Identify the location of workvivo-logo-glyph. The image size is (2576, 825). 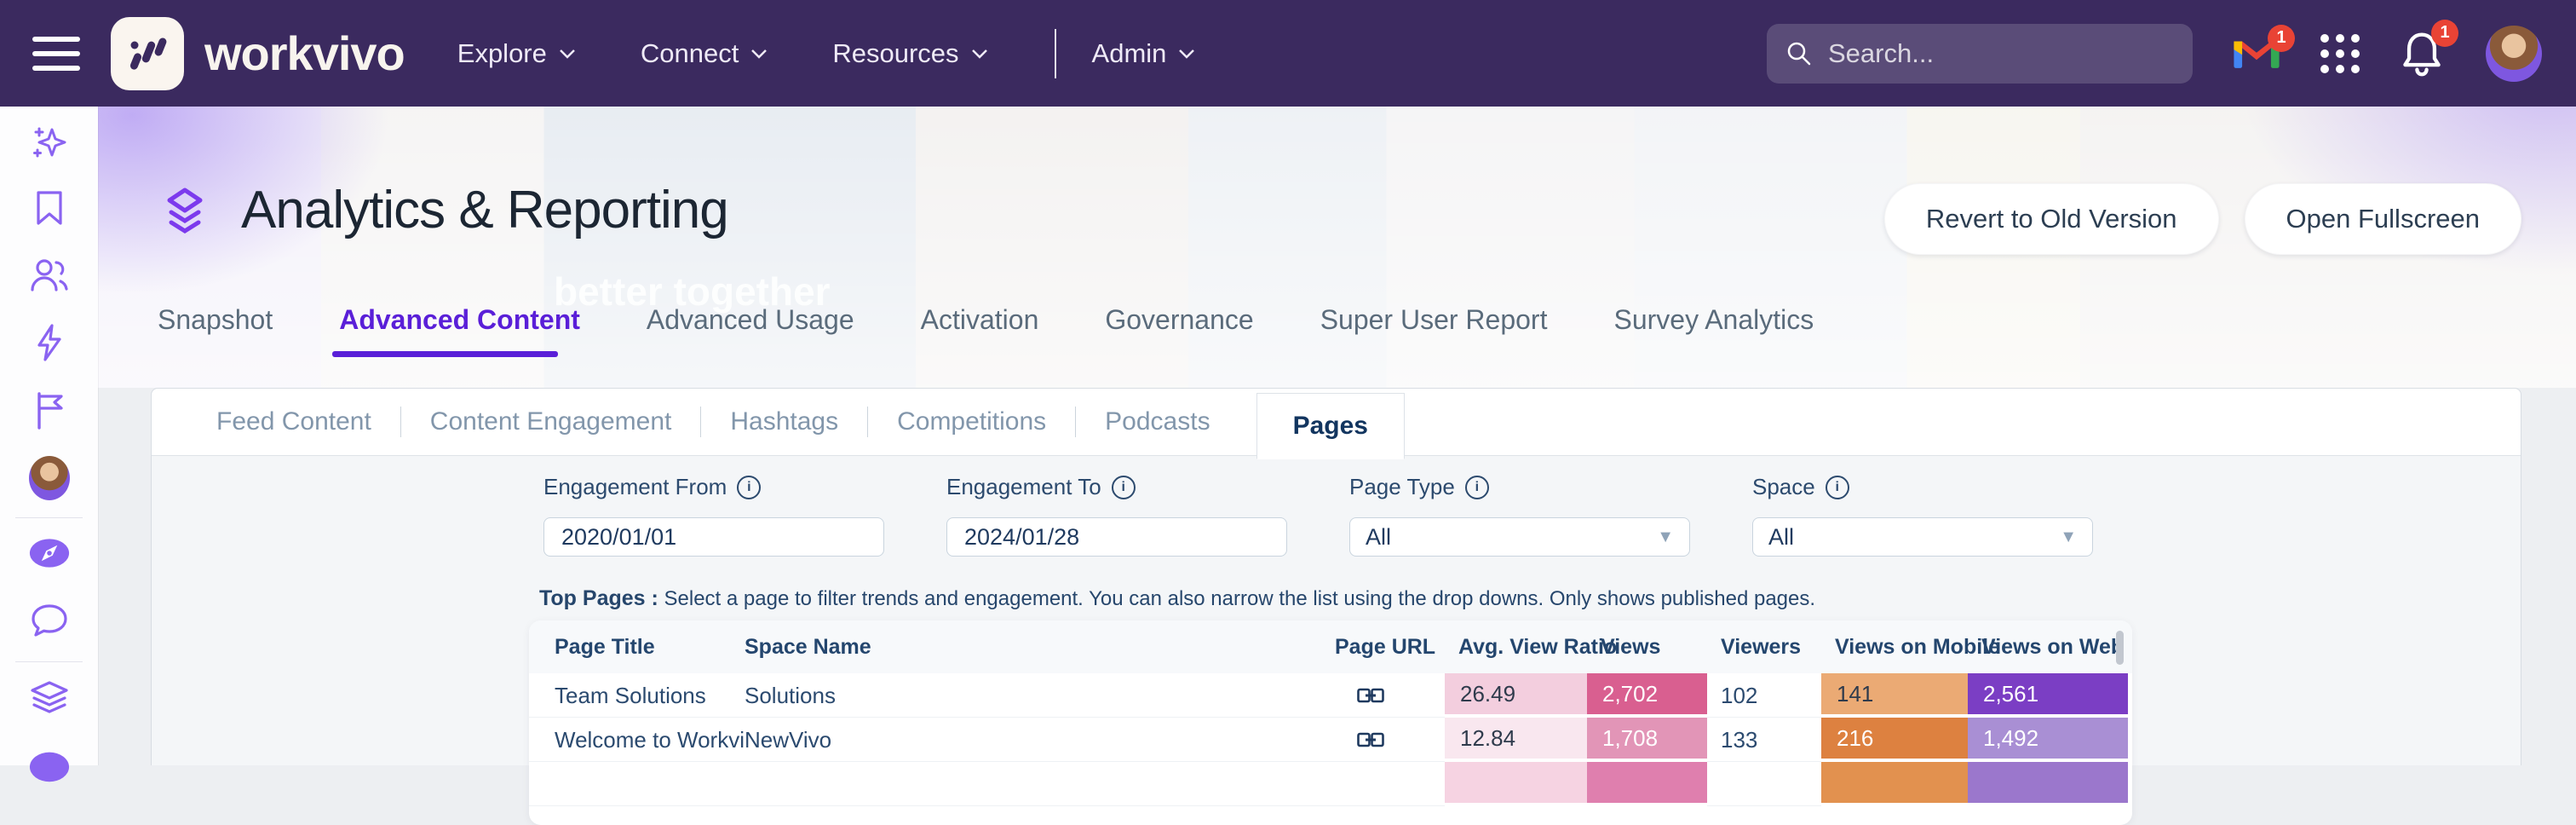
(148, 53).